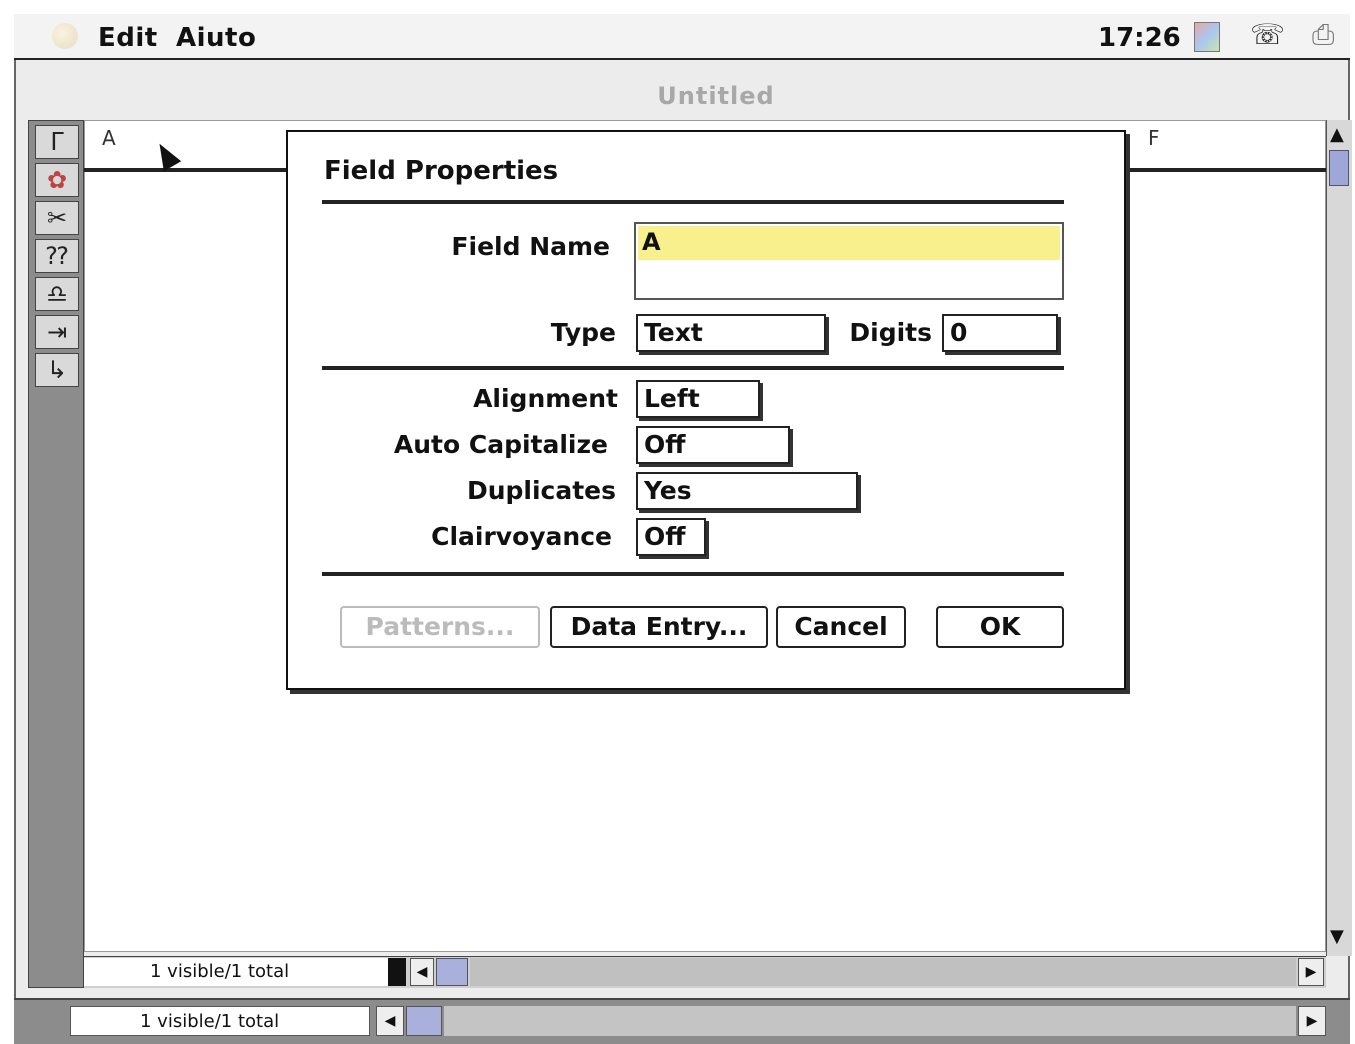 The image size is (1355, 1044). I want to click on field-name-label: Field Name, so click(530, 246).